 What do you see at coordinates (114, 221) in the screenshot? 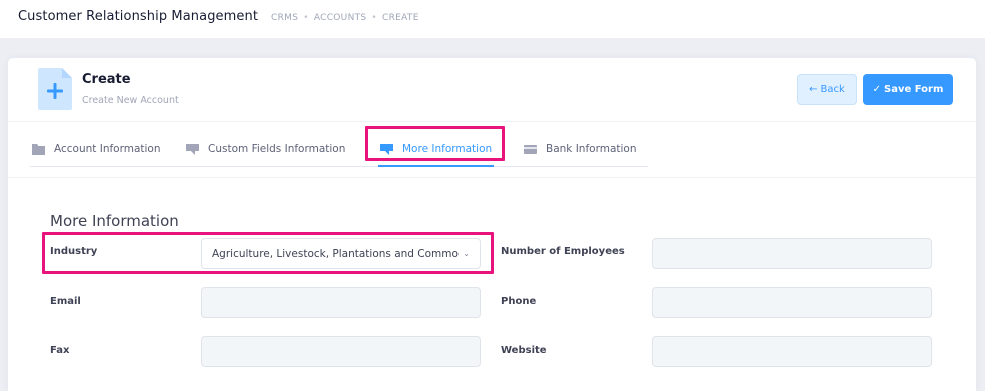
I see `section-title: More Information` at bounding box center [114, 221].